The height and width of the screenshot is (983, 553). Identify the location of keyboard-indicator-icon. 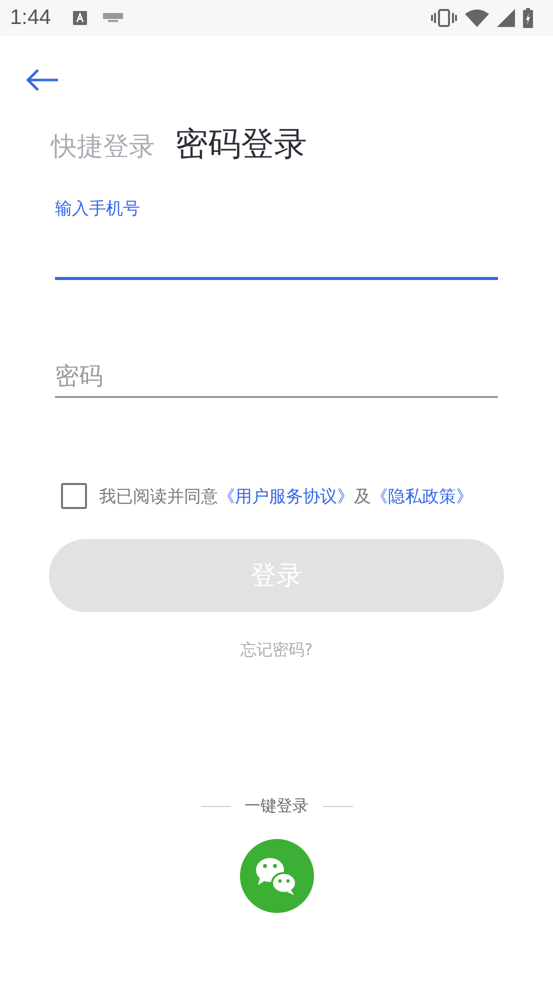
(79, 18).